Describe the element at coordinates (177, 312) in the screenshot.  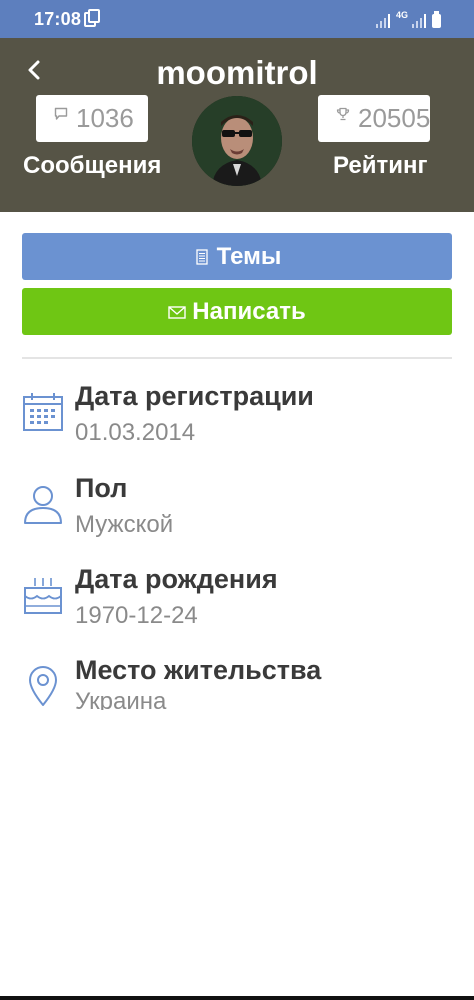
I see `envelope-icon` at that location.